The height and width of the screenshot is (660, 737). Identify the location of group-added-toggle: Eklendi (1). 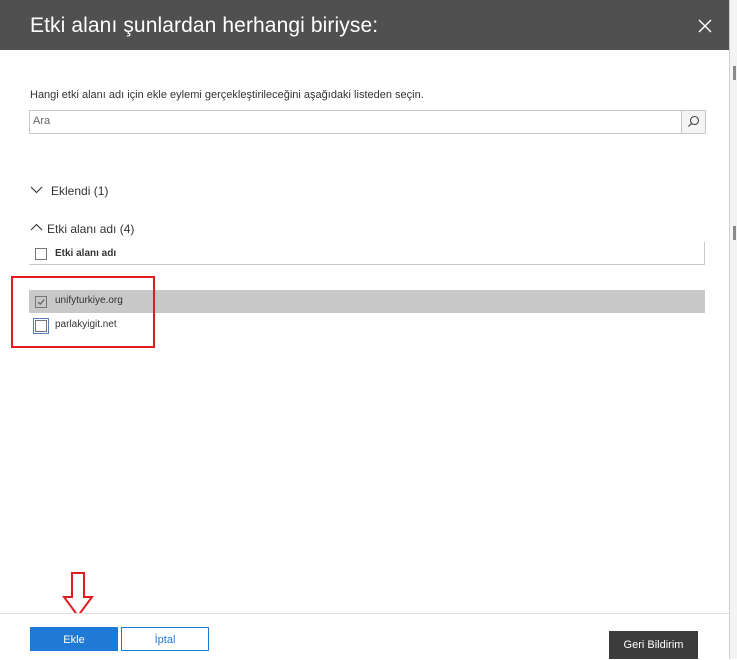
(90, 191).